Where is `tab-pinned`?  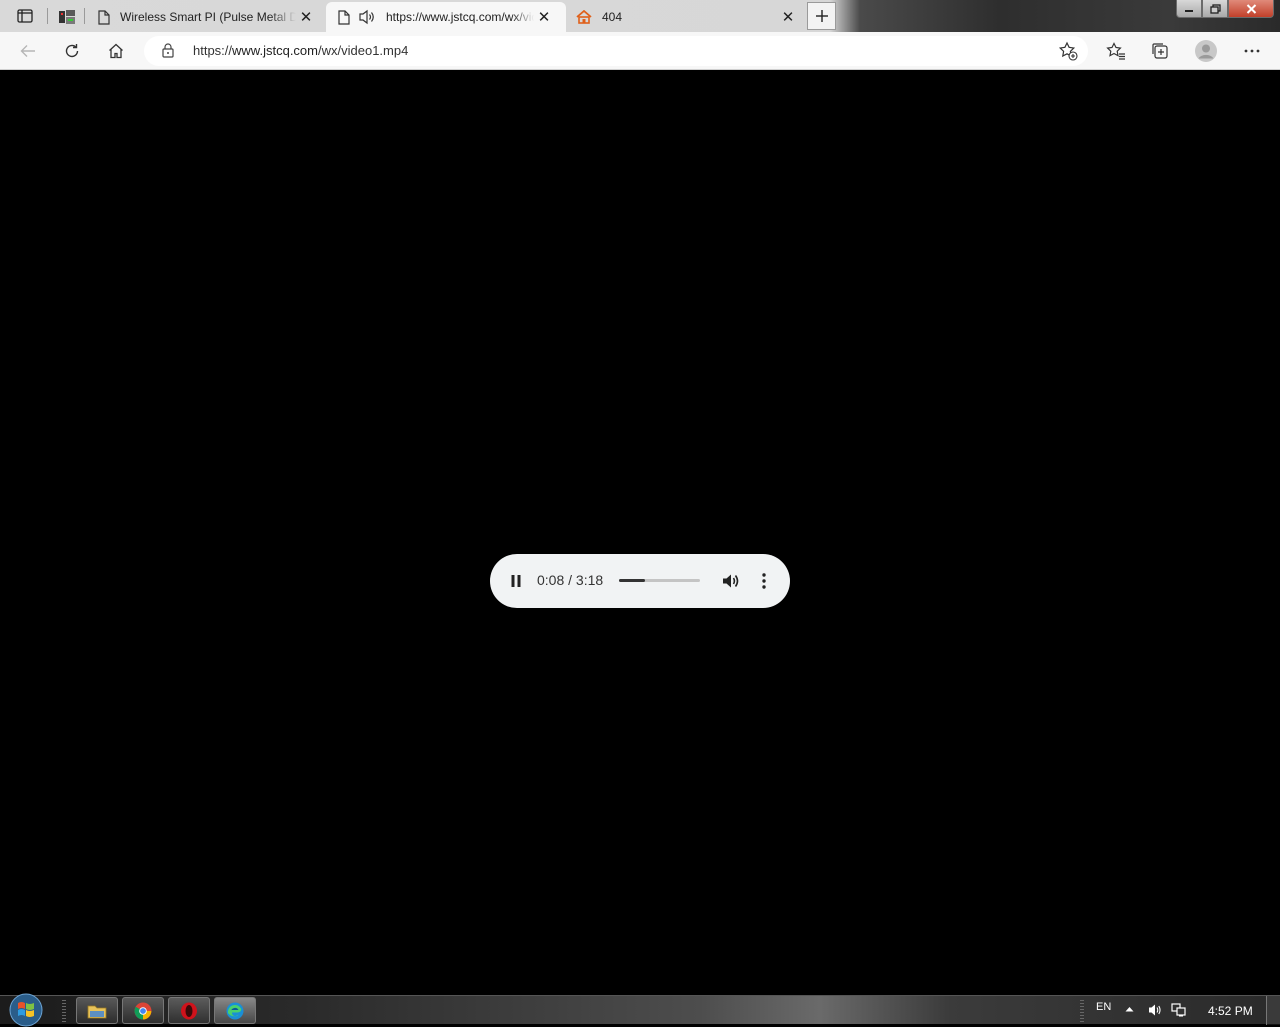
tab-pinned is located at coordinates (67, 17).